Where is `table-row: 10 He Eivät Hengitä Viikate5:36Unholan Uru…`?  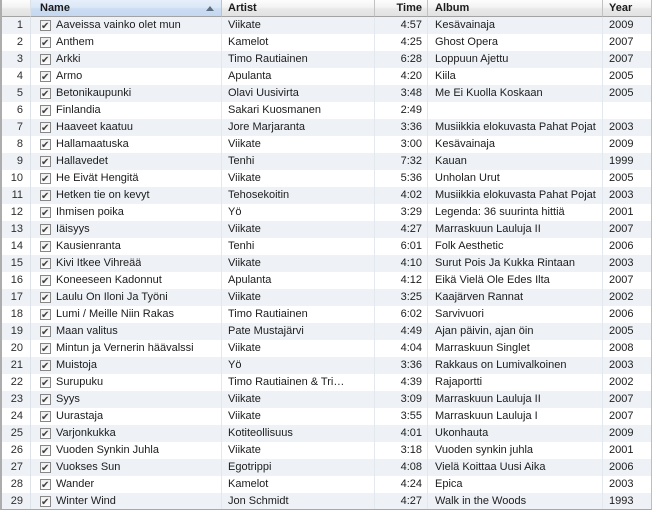 table-row: 10 He Eivät Hengitä Viikate5:36Unholan Uru… is located at coordinates (326, 178).